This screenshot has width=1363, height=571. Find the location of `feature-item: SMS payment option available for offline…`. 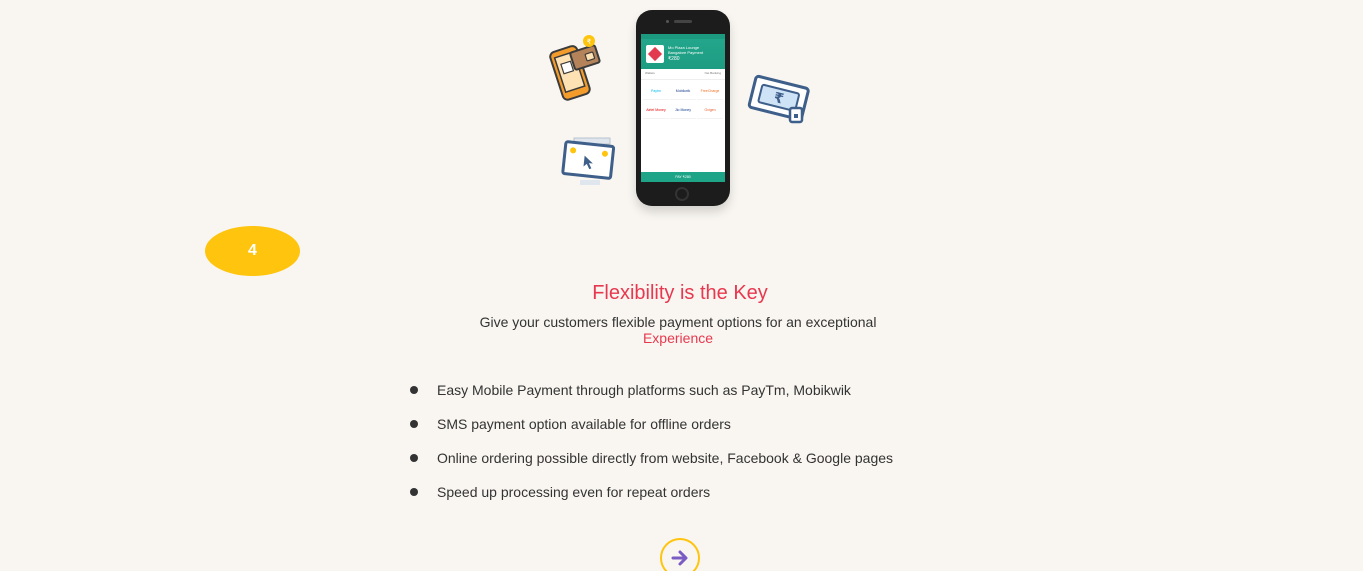

feature-item: SMS payment option available for offline… is located at coordinates (649, 424).